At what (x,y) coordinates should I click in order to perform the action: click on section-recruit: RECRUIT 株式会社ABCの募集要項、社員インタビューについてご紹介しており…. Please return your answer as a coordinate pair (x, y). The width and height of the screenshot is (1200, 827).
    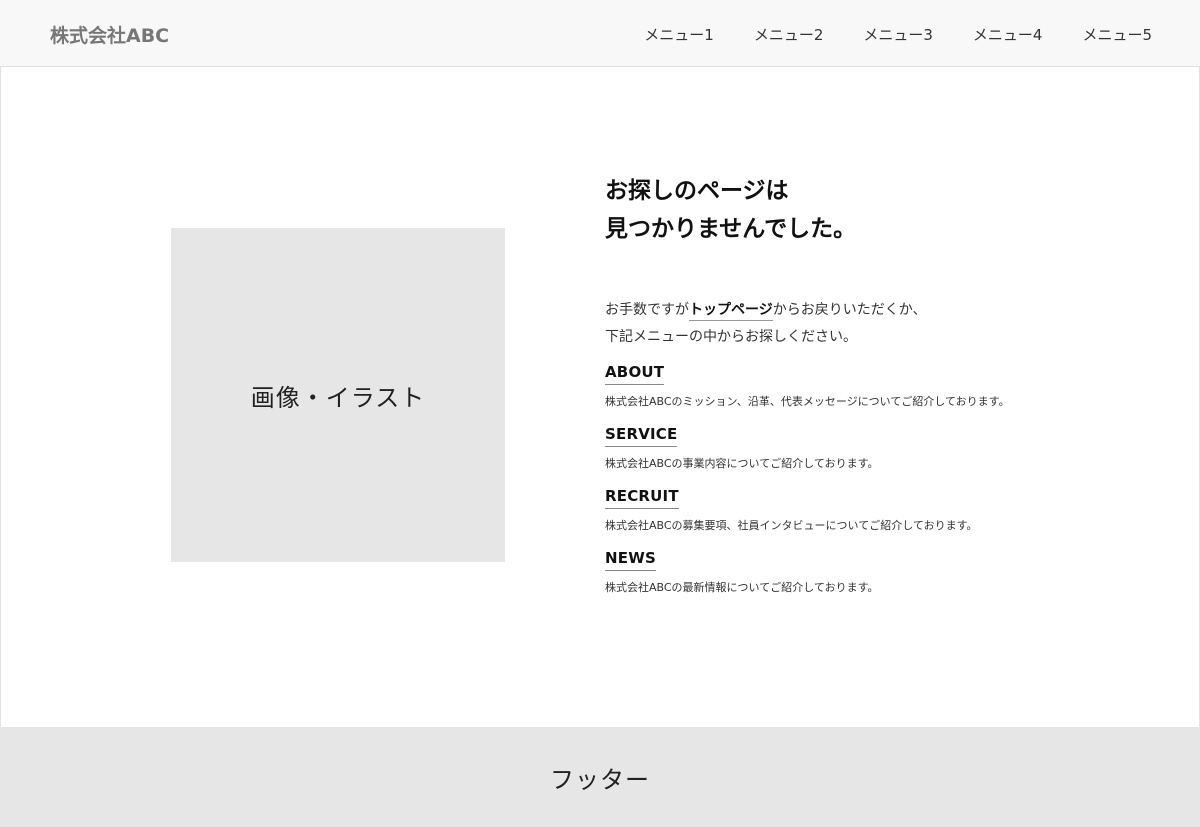
    Looking at the image, I should click on (885, 510).